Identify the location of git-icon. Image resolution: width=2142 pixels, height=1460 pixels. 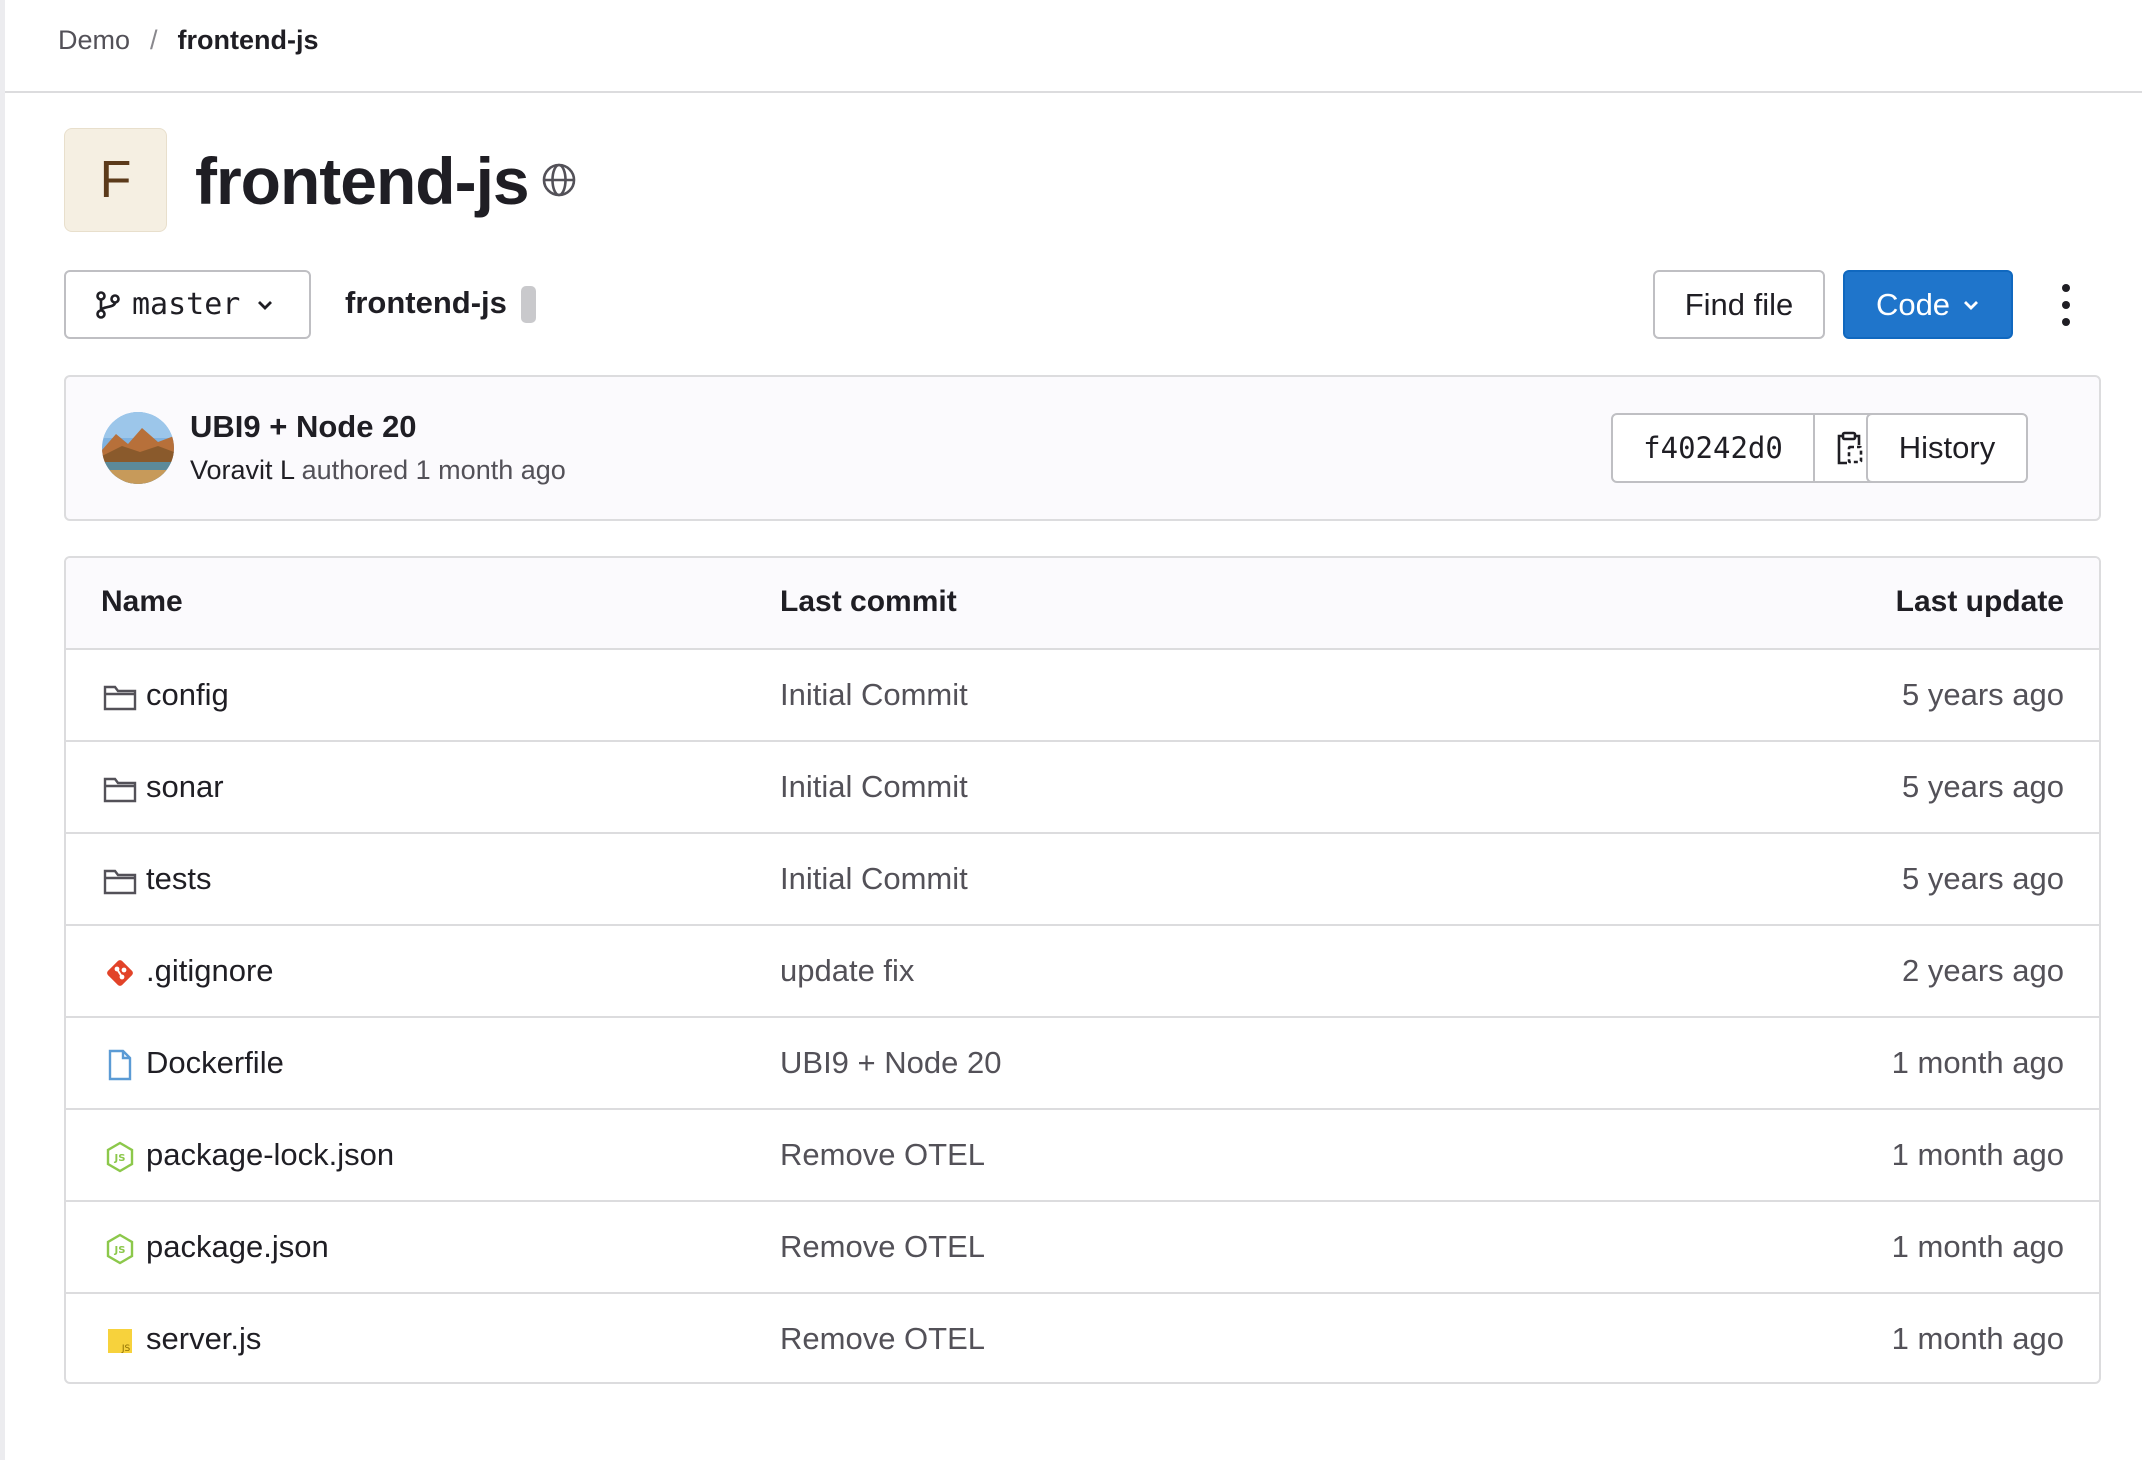
(120, 973).